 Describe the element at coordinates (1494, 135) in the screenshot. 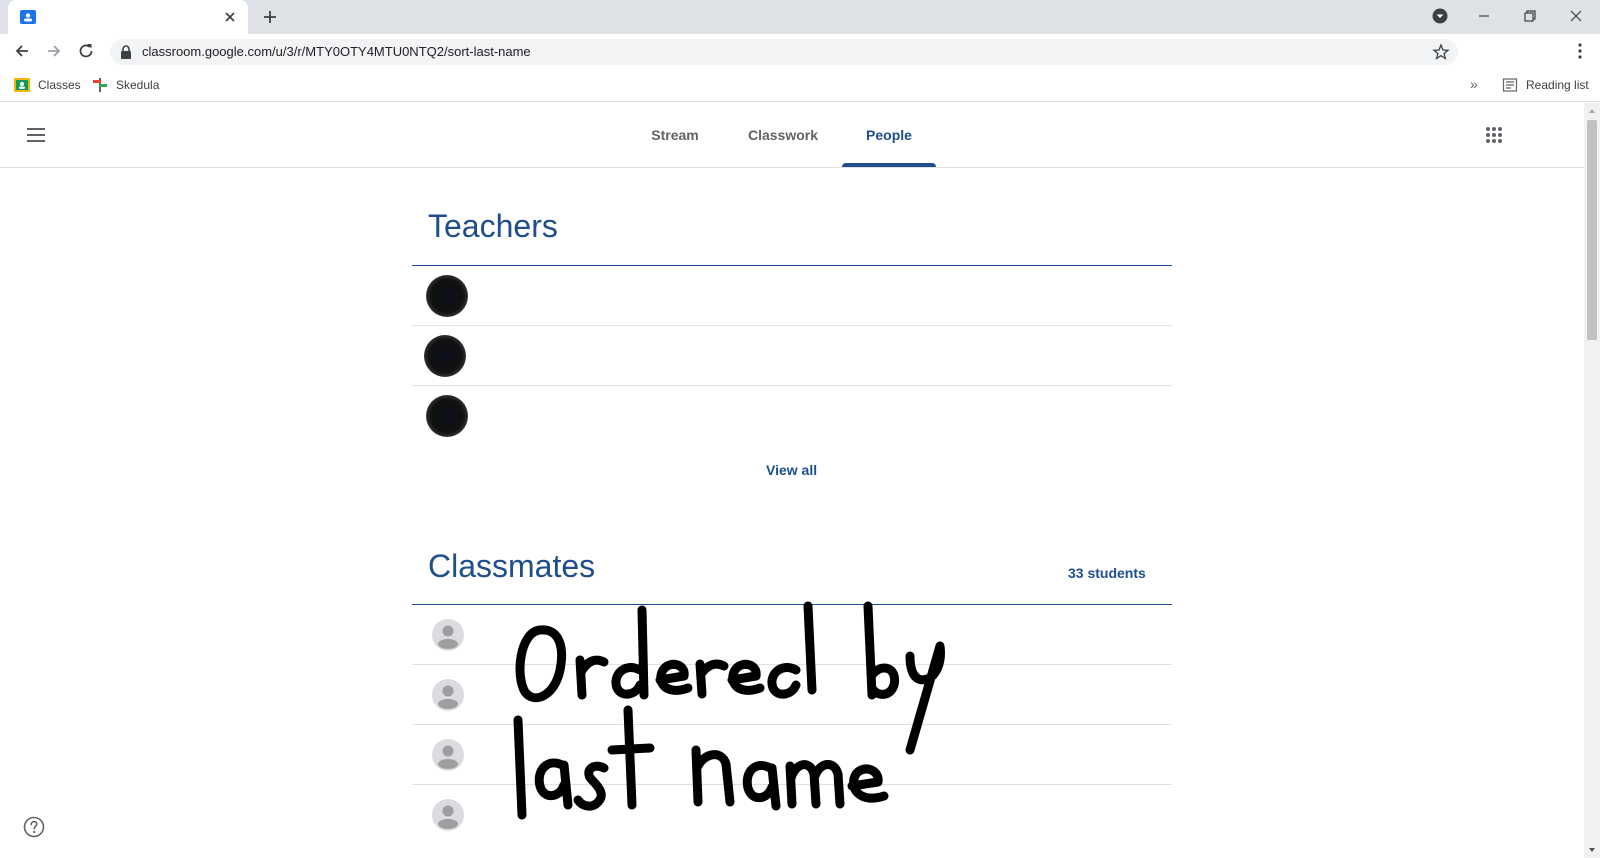

I see `google-apps-icon` at that location.